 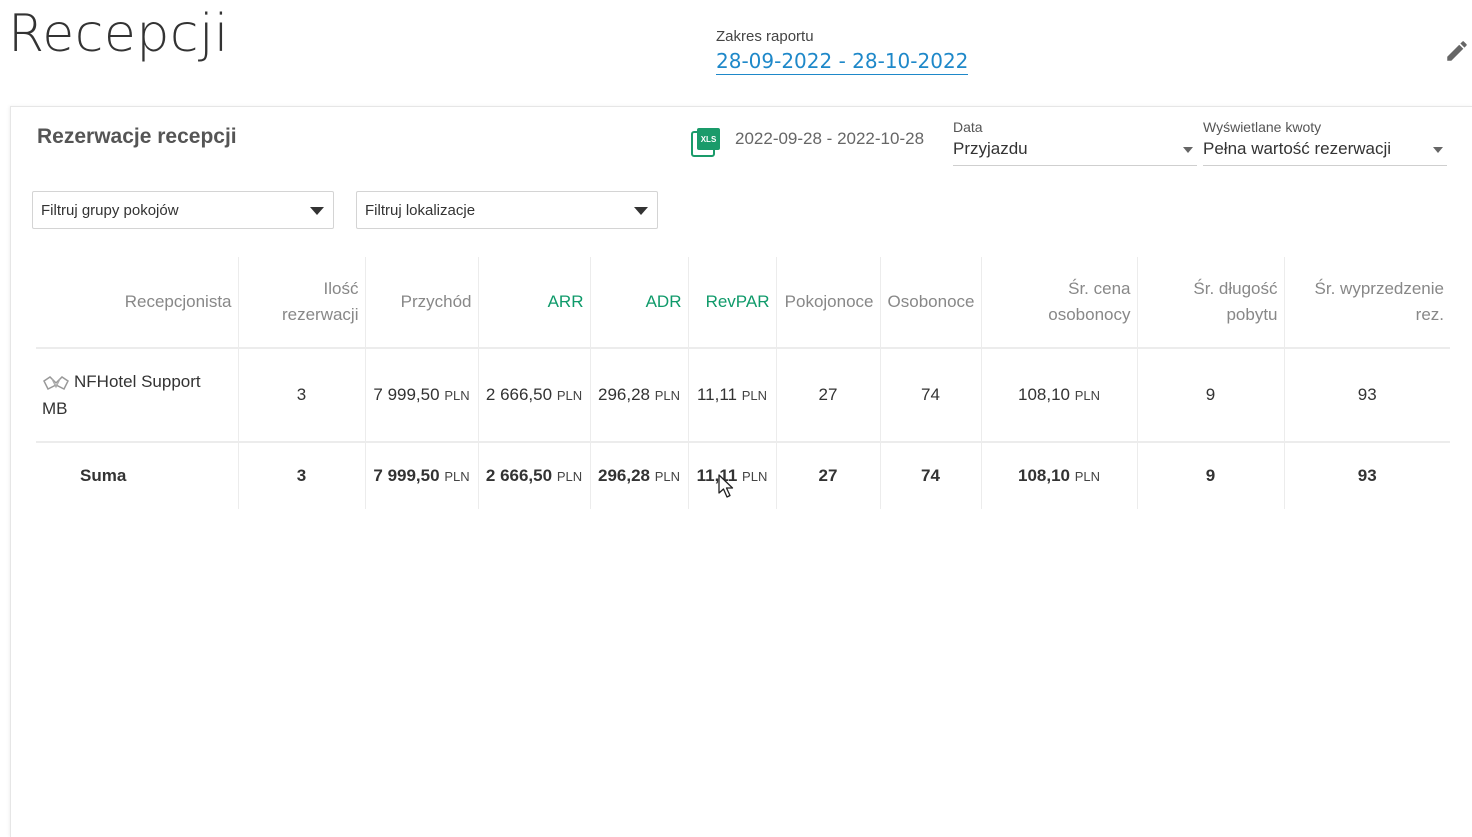 What do you see at coordinates (137, 394) in the screenshot?
I see `receptionist-cell: NFHotel Support MB` at bounding box center [137, 394].